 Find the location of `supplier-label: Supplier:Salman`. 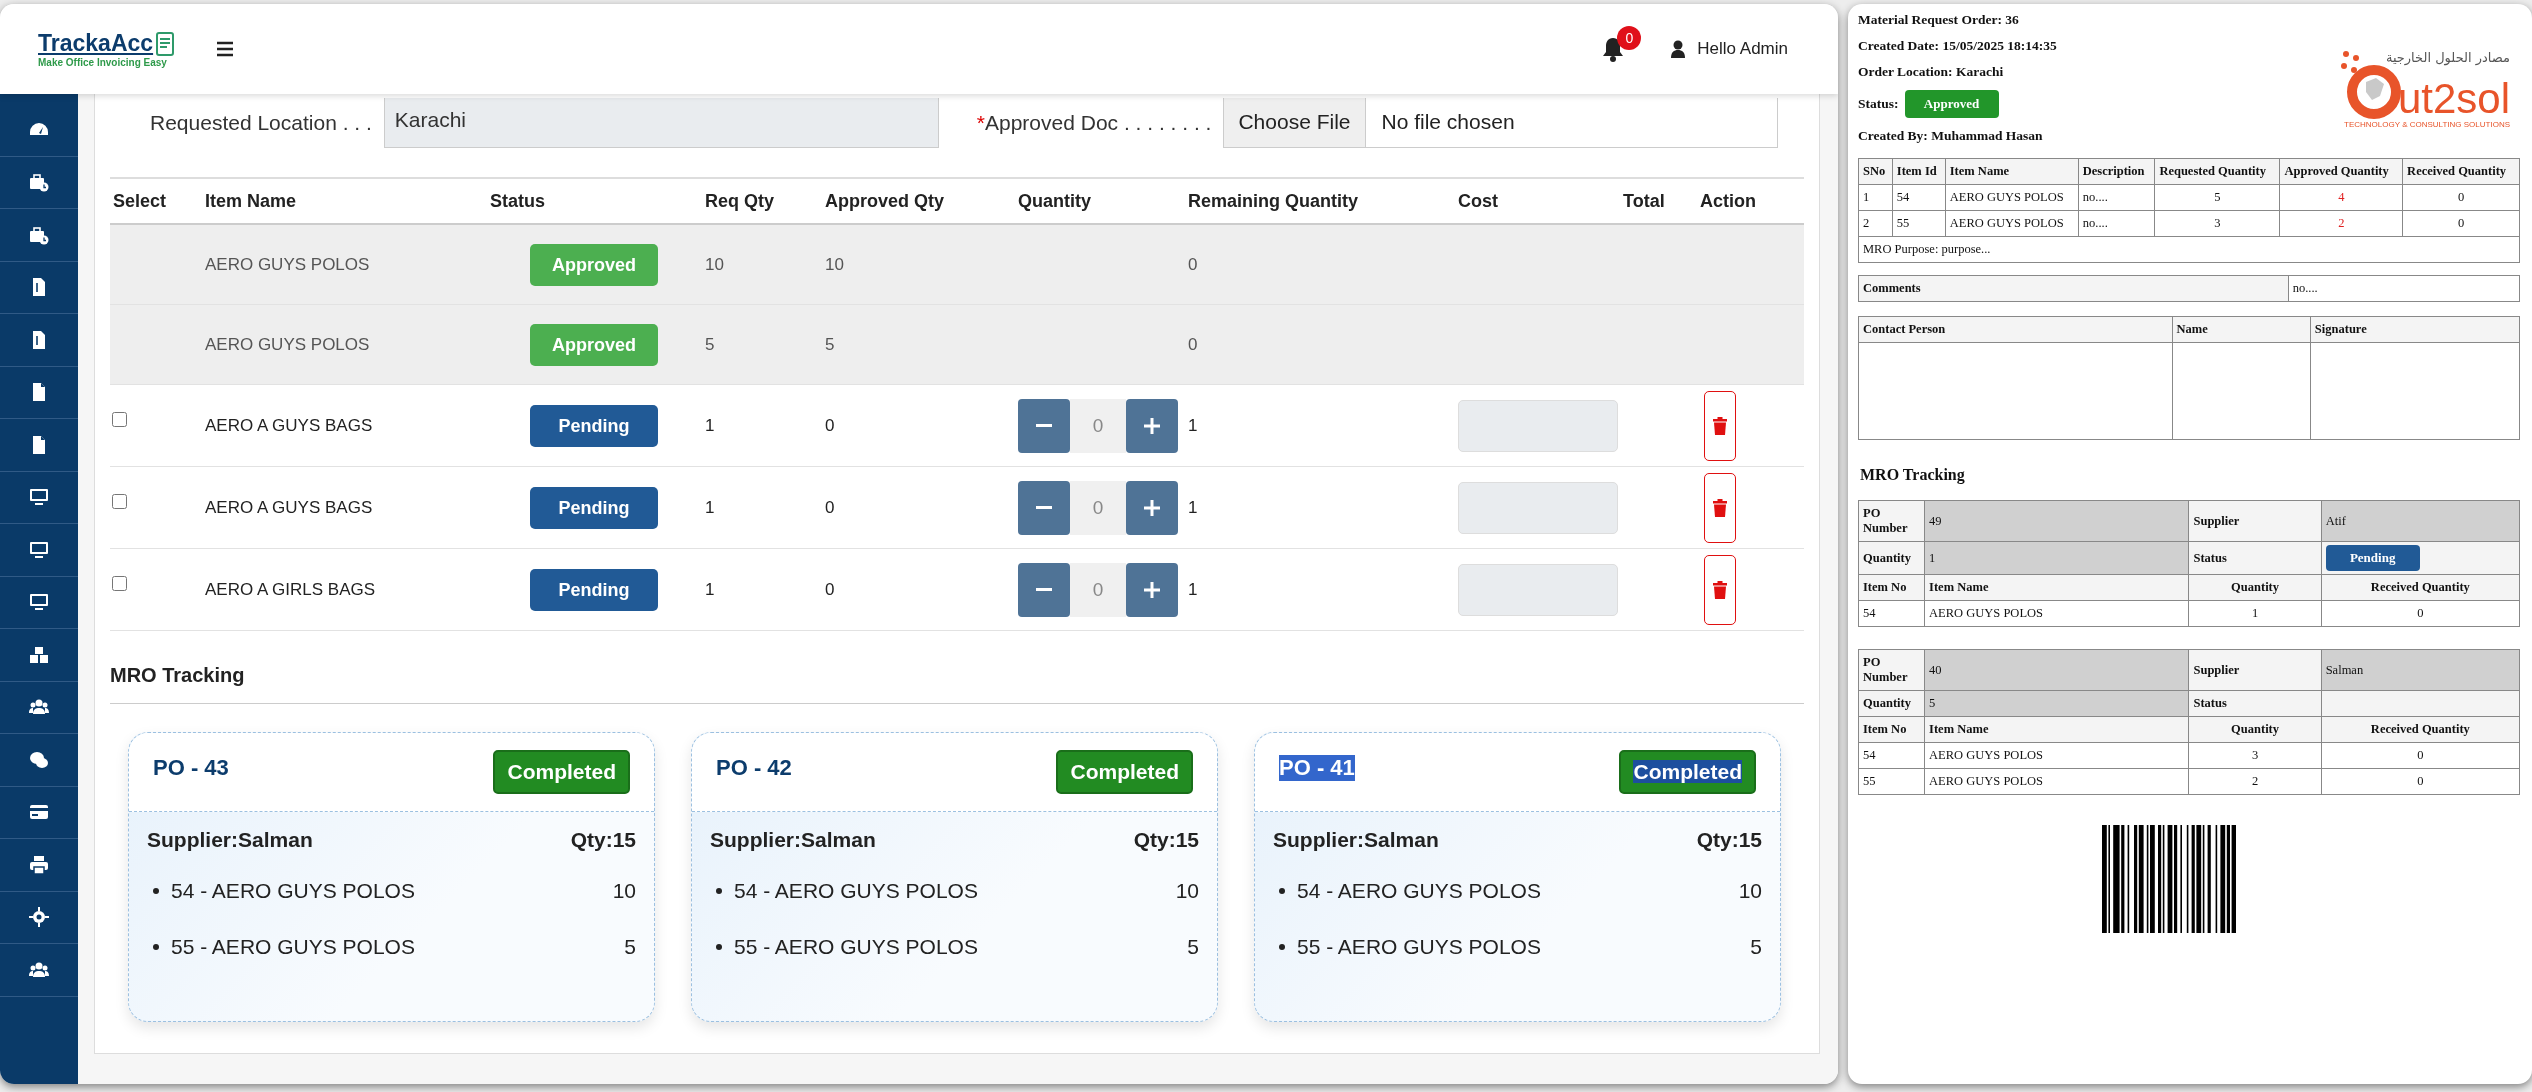

supplier-label: Supplier:Salman is located at coordinates (230, 840).